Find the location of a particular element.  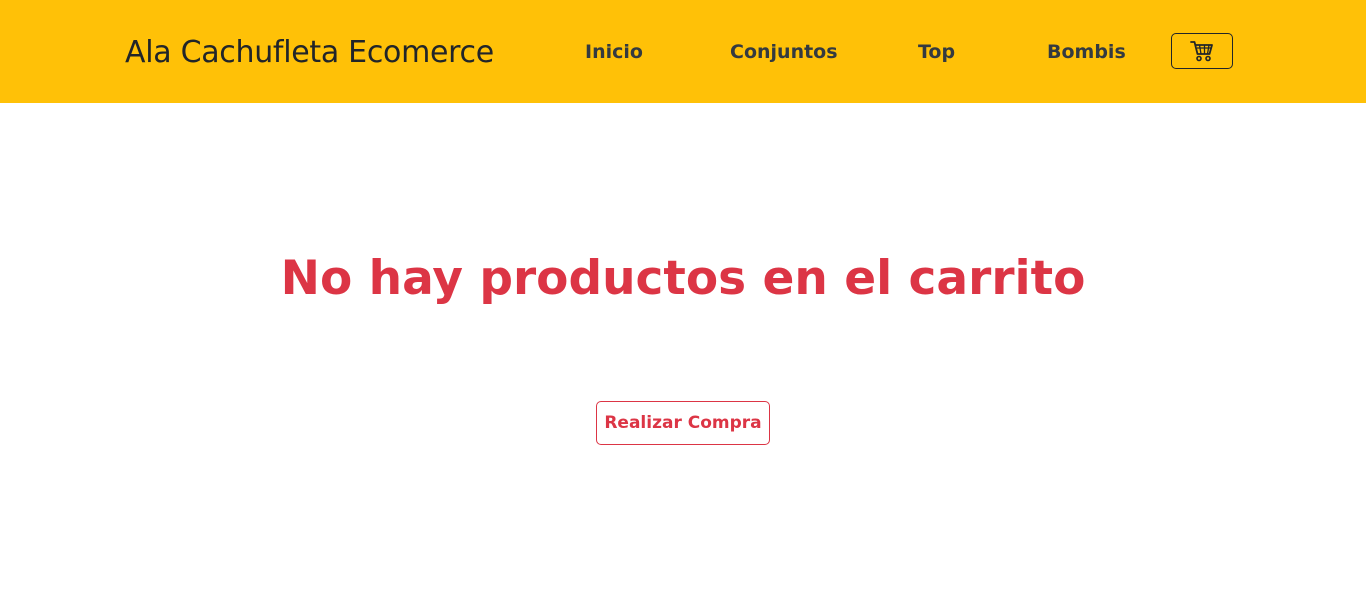

shopping-cart-icon is located at coordinates (1201, 51).